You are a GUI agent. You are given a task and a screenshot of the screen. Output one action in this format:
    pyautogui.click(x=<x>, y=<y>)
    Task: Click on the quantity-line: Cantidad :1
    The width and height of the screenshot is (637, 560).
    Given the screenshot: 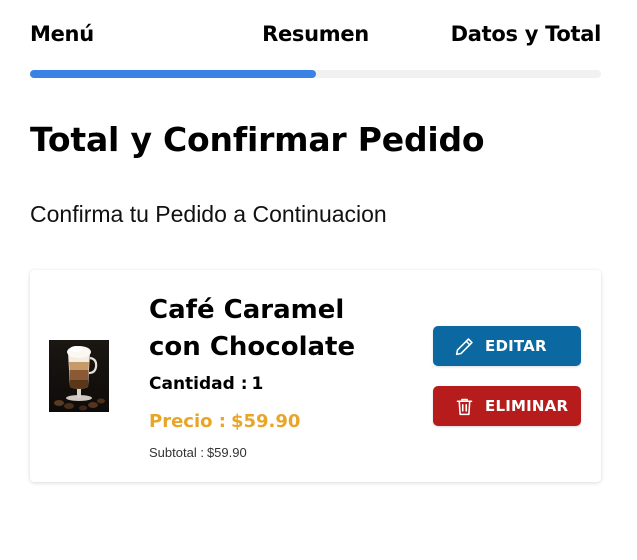 What is the action you would take?
    pyautogui.click(x=206, y=384)
    